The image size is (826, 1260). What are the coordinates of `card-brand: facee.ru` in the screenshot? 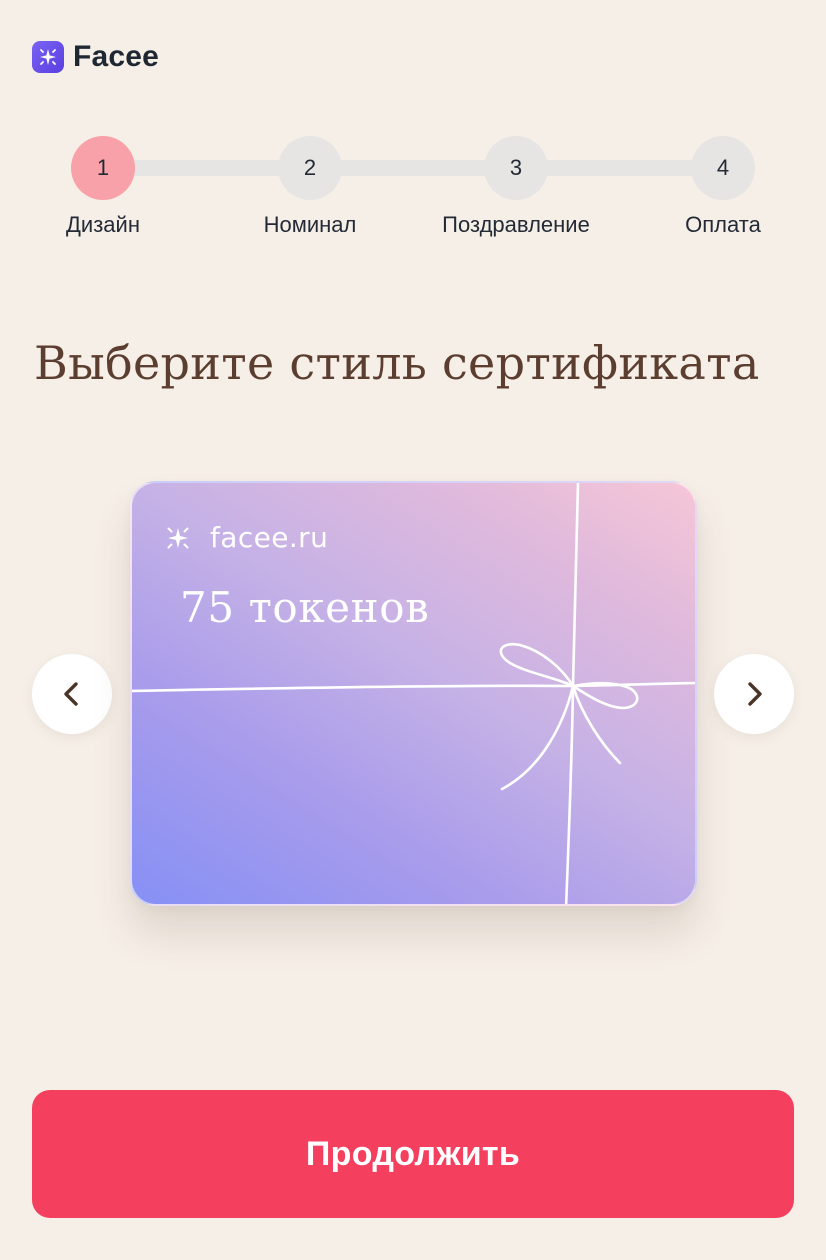 It's located at (246, 537).